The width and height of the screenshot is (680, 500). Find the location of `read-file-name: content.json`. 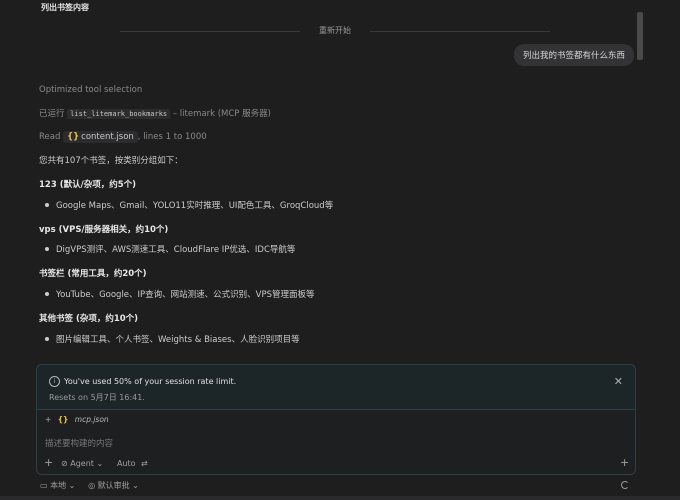

read-file-name: content.json is located at coordinates (107, 137).